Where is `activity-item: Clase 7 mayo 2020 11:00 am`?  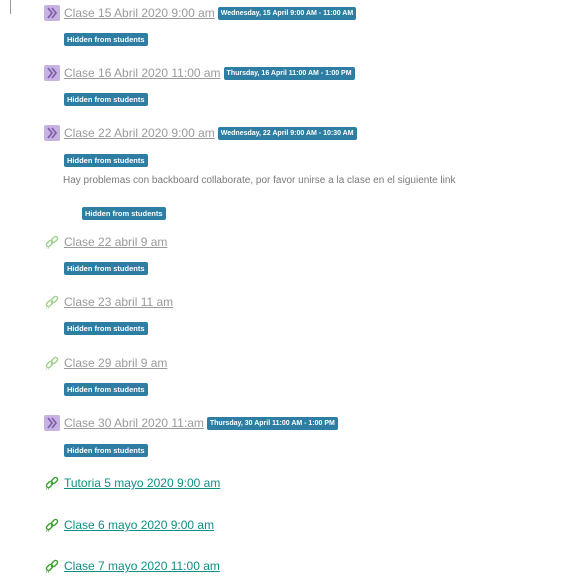 activity-item: Clase 7 mayo 2020 11:00 am is located at coordinates (306, 566).